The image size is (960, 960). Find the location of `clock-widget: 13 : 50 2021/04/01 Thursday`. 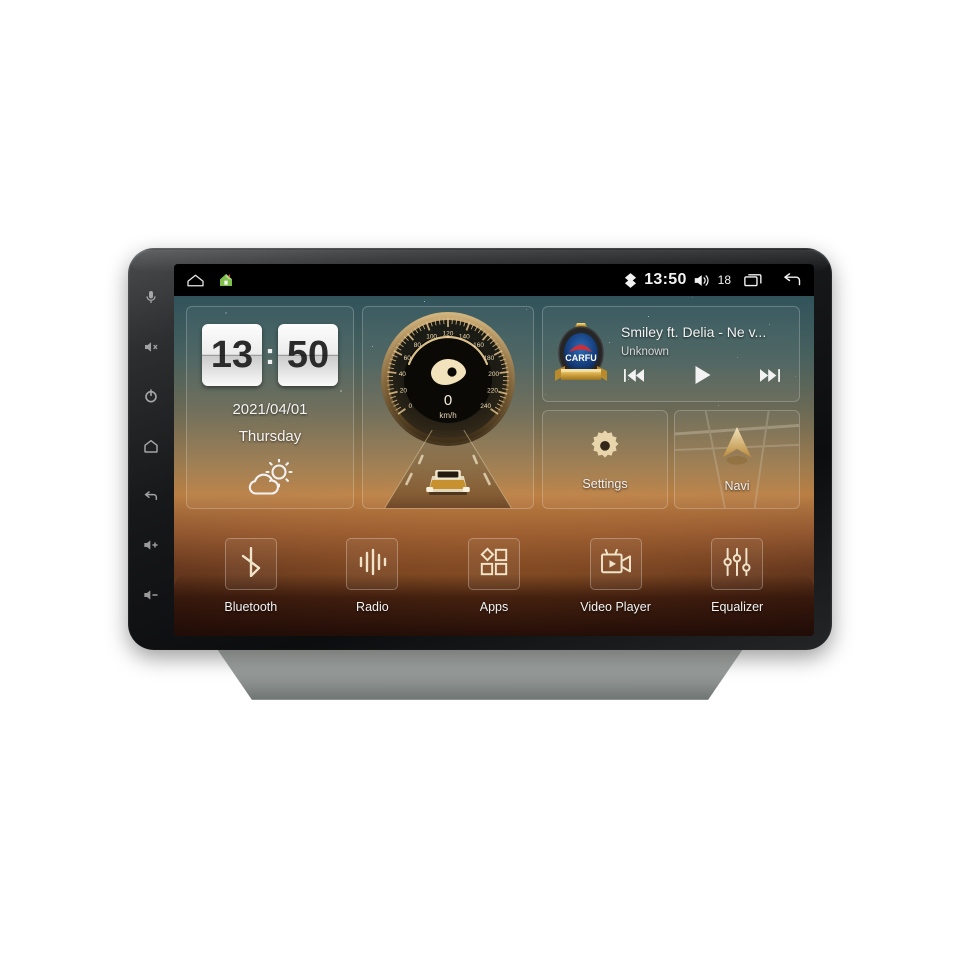

clock-widget: 13 : 50 2021/04/01 Thursday is located at coordinates (270, 407).